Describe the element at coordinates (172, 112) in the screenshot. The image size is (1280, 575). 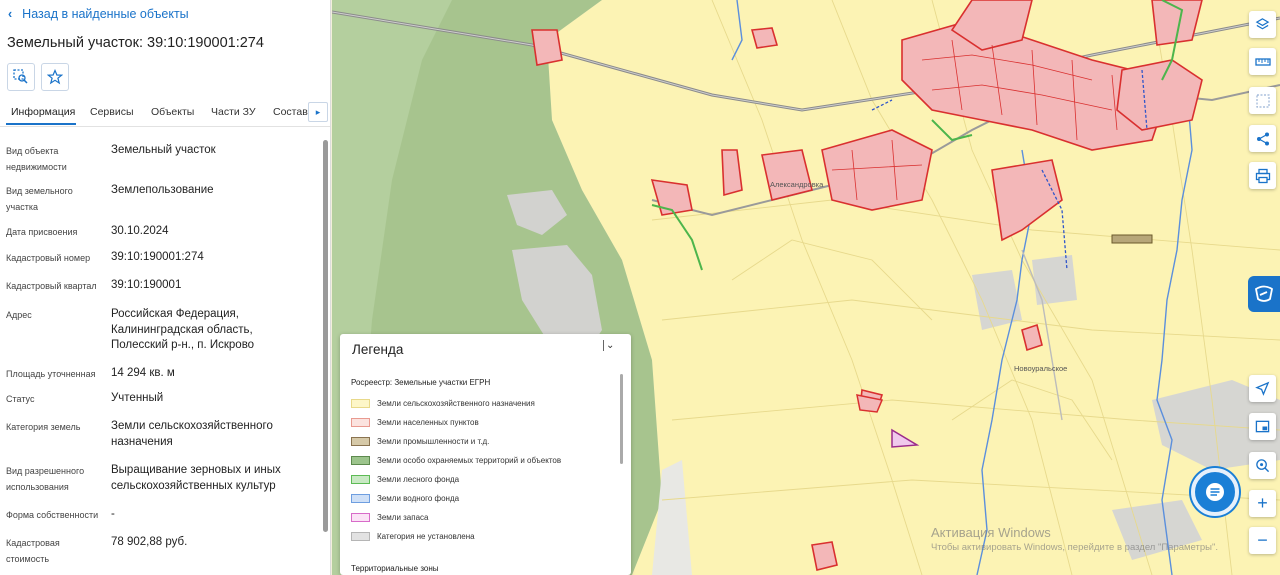
I see `tab-objects: Объекты` at that location.